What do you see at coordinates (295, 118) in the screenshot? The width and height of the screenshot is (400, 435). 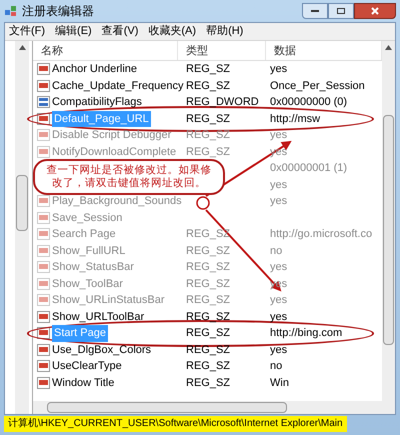 I see `table-cell: http://msw` at bounding box center [295, 118].